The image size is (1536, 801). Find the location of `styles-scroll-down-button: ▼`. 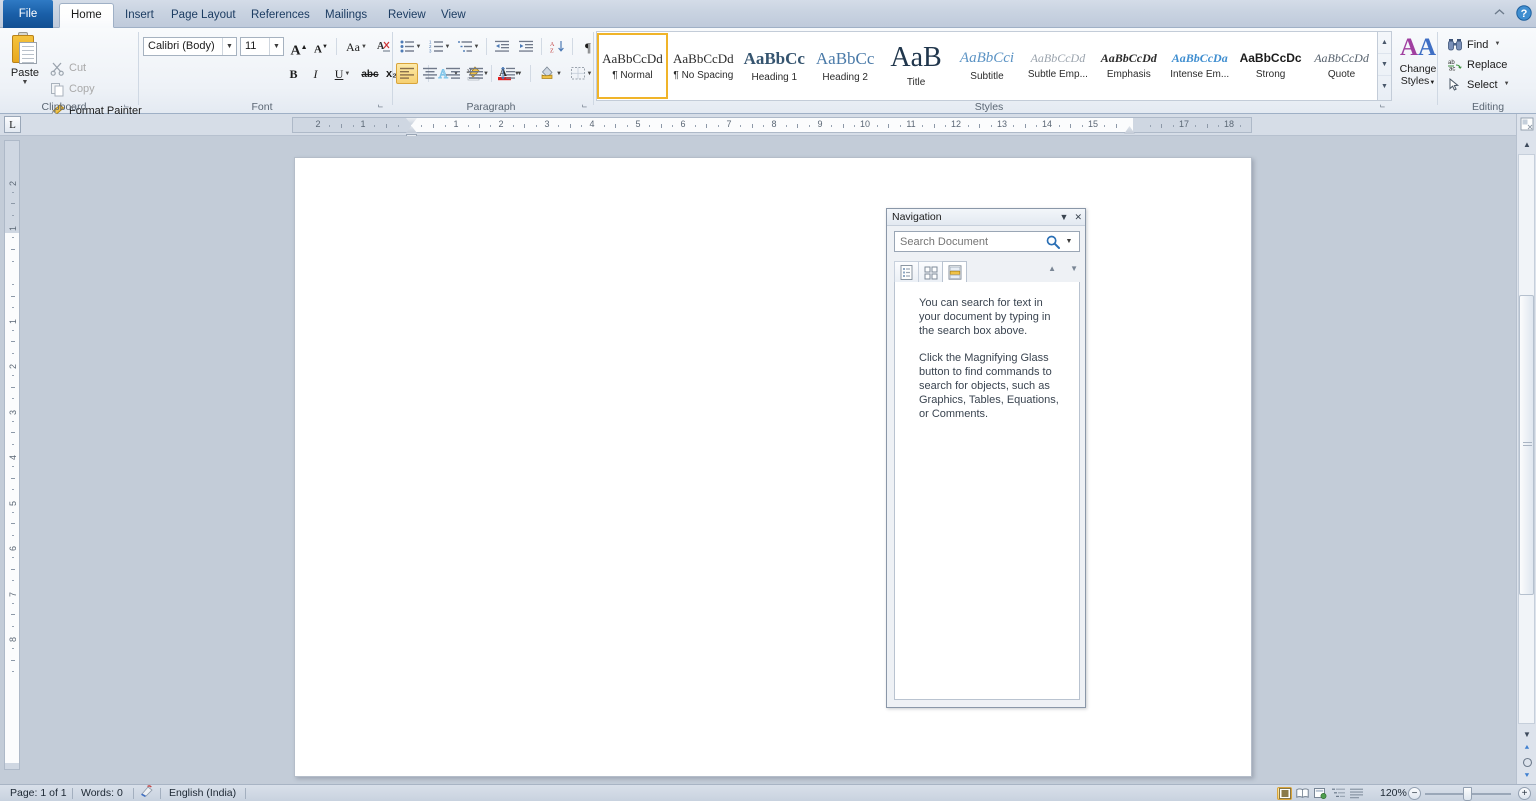

styles-scroll-down-button: ▼ is located at coordinates (1384, 65).